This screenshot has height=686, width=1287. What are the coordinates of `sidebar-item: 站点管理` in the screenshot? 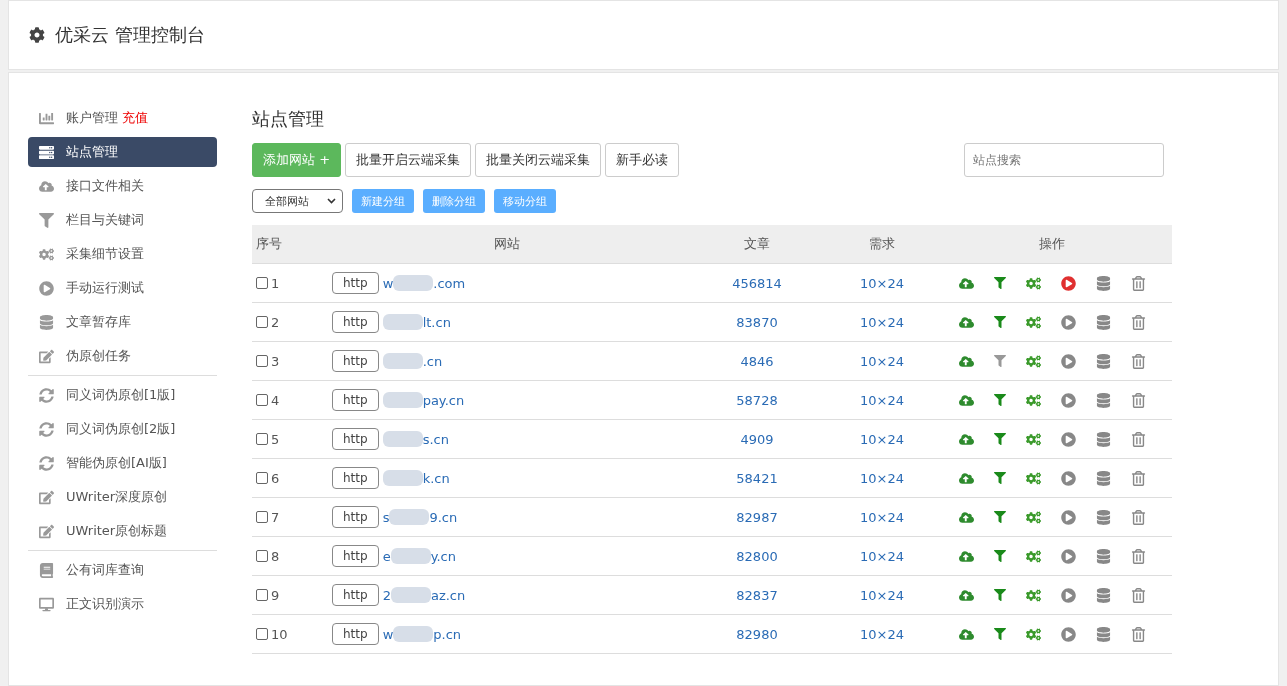 It's located at (122, 152).